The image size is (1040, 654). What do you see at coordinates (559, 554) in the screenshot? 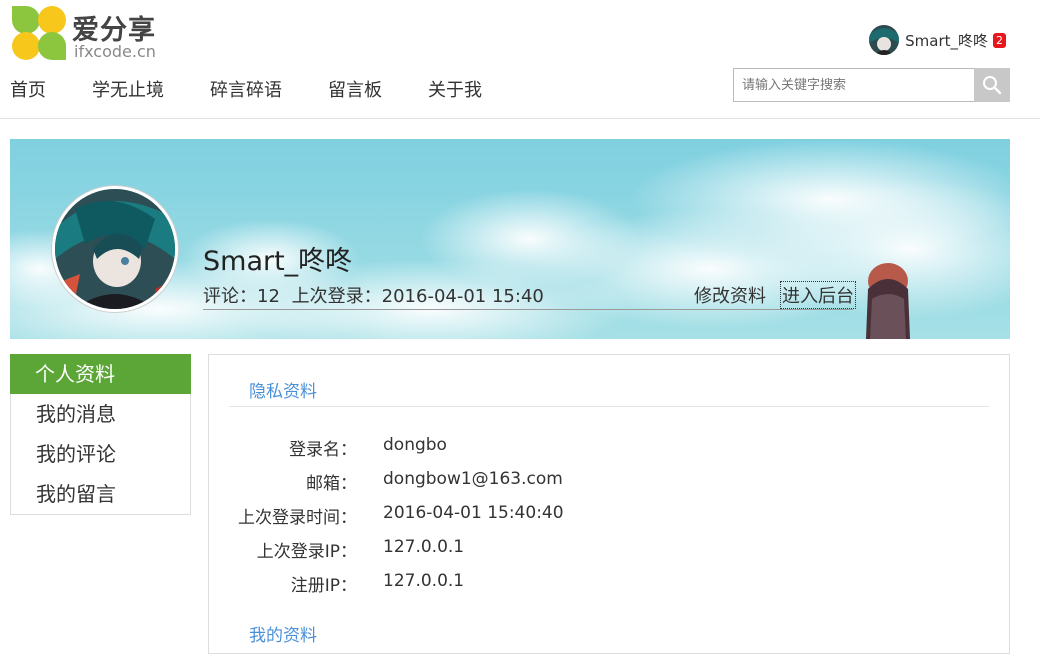
I see `info-row-last-login-ip: 上次登录IP： 127.0.0.1` at bounding box center [559, 554].